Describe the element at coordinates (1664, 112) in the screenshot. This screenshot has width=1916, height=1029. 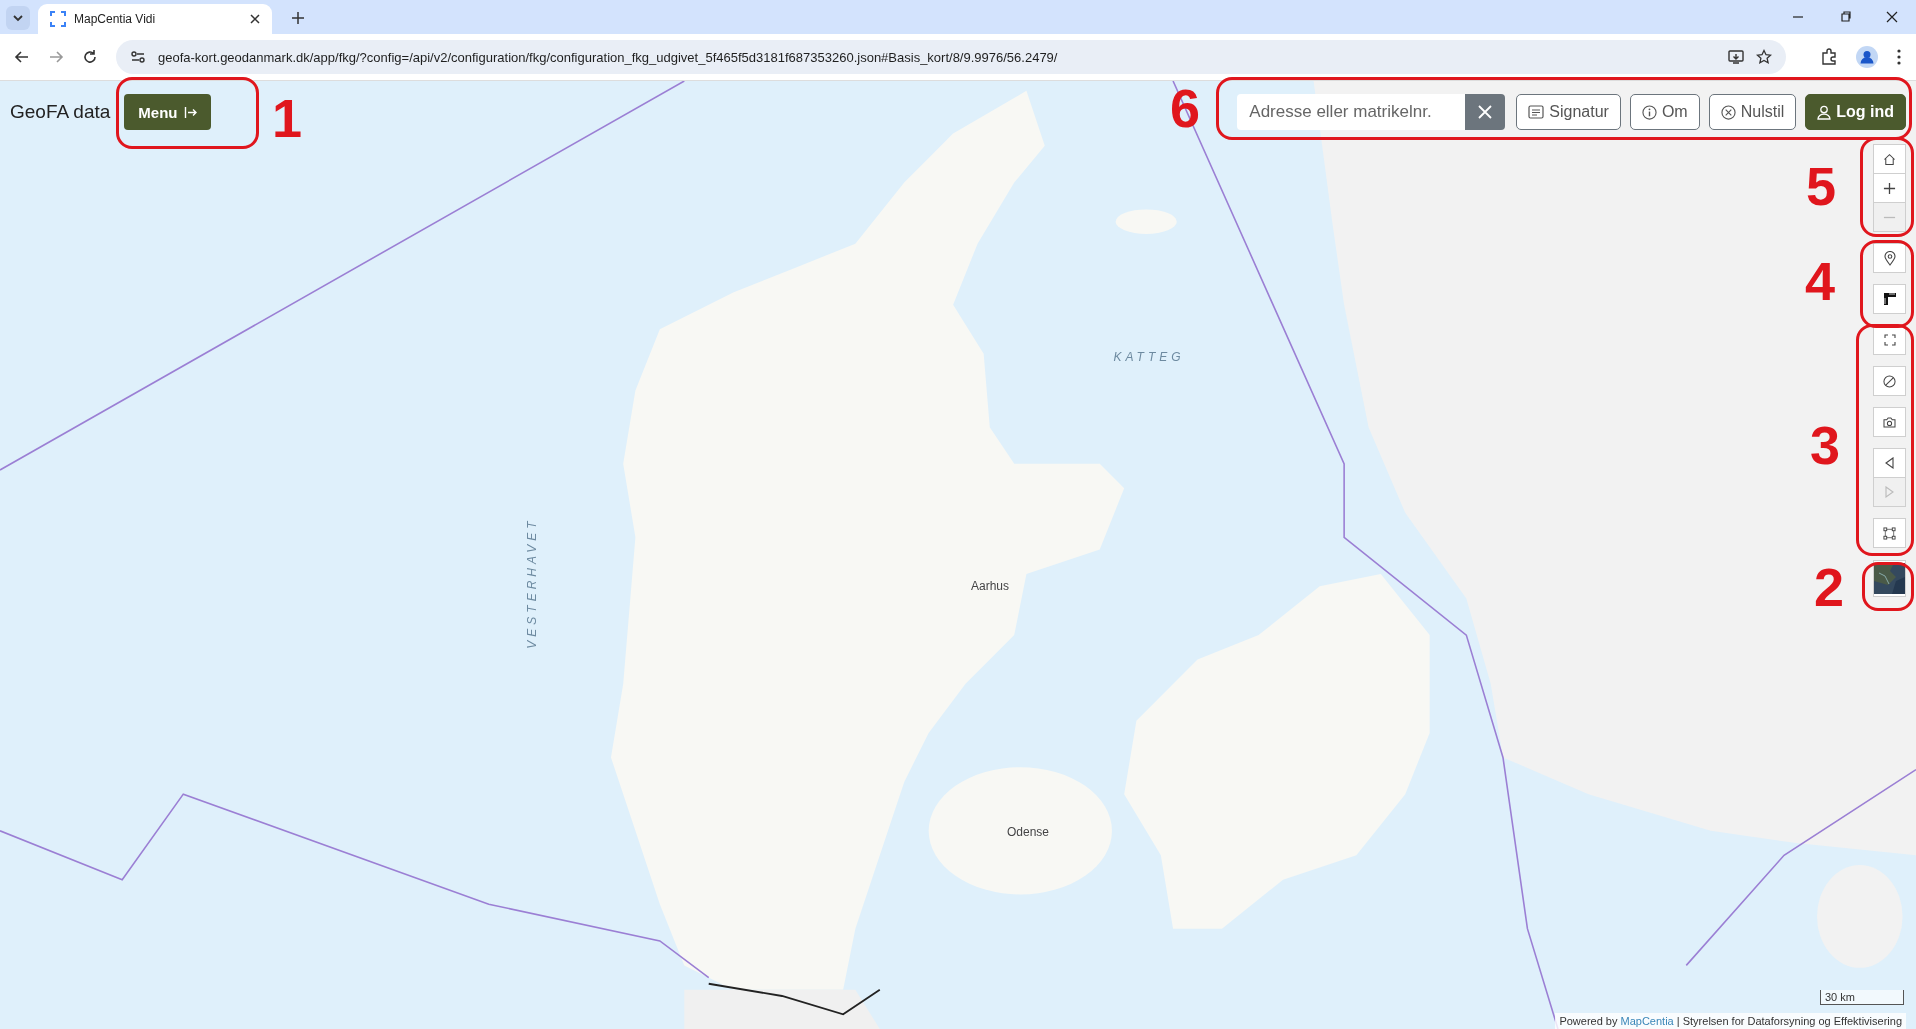
I see `about-button: Om` at that location.